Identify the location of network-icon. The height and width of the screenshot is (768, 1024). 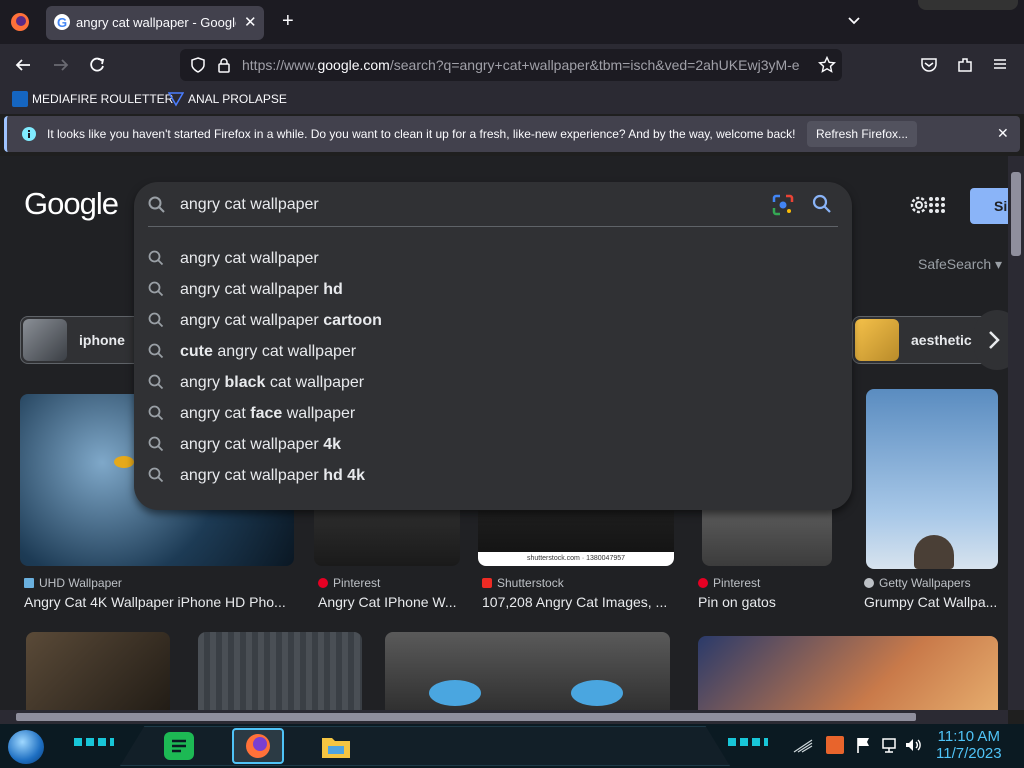
(889, 745).